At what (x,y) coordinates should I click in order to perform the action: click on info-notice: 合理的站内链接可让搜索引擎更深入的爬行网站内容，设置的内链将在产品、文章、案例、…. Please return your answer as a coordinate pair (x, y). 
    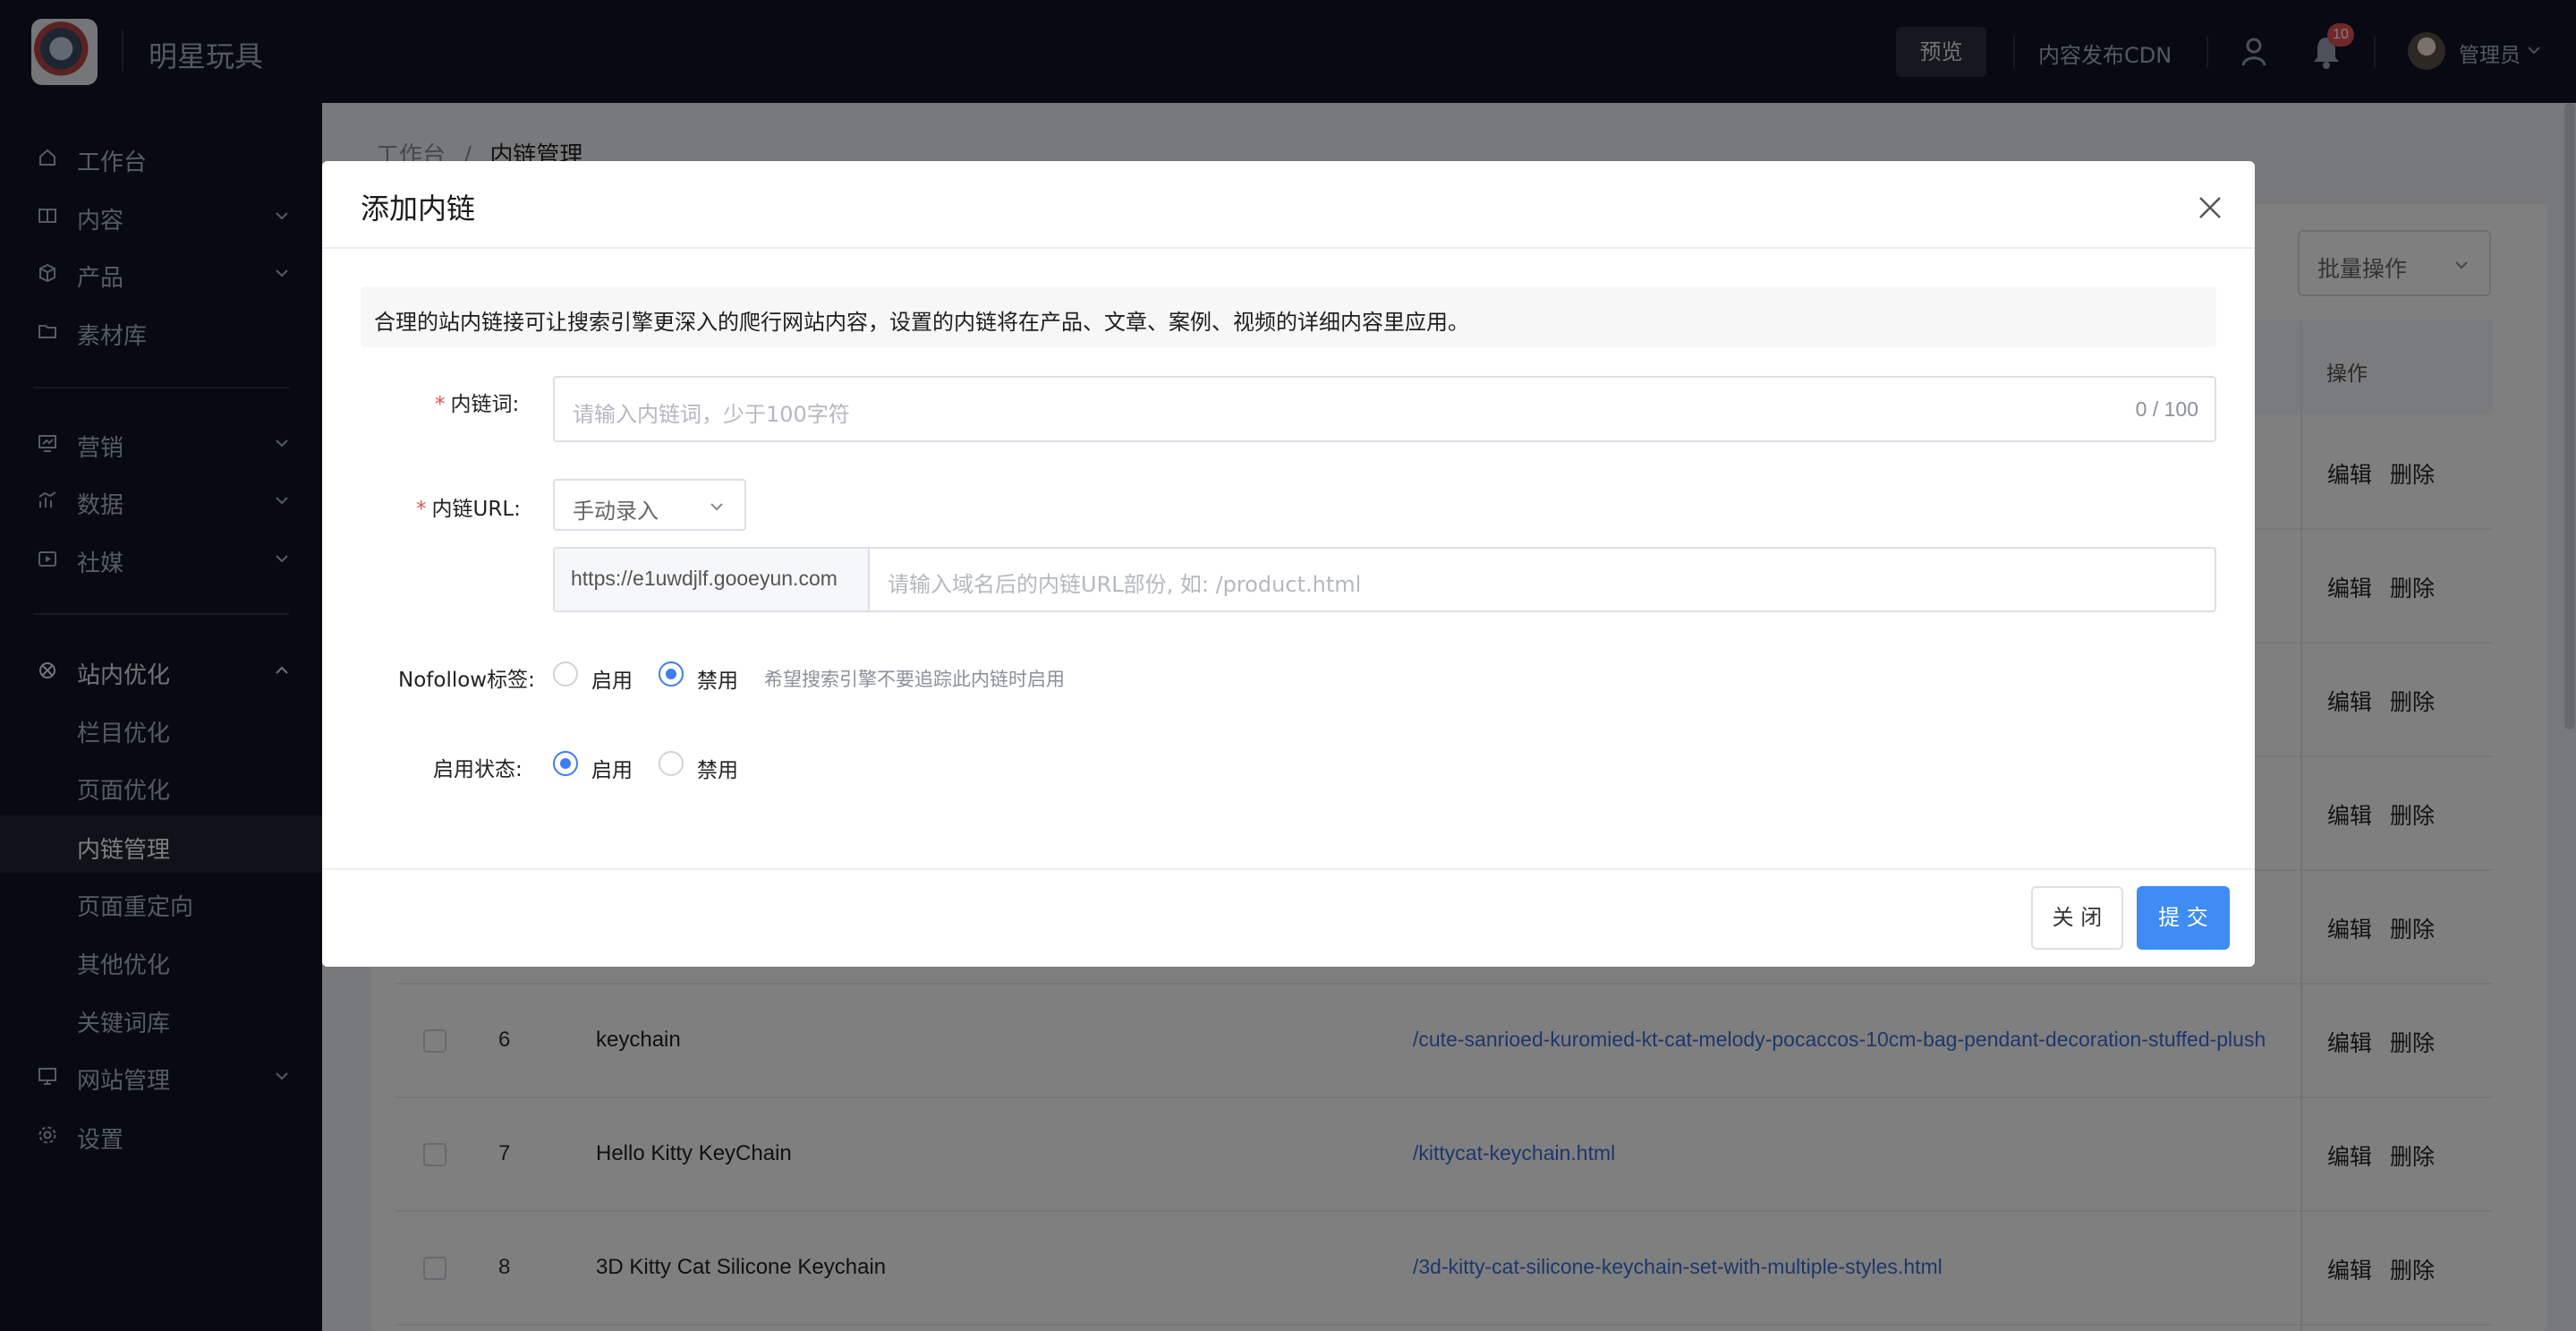
    Looking at the image, I should click on (1288, 316).